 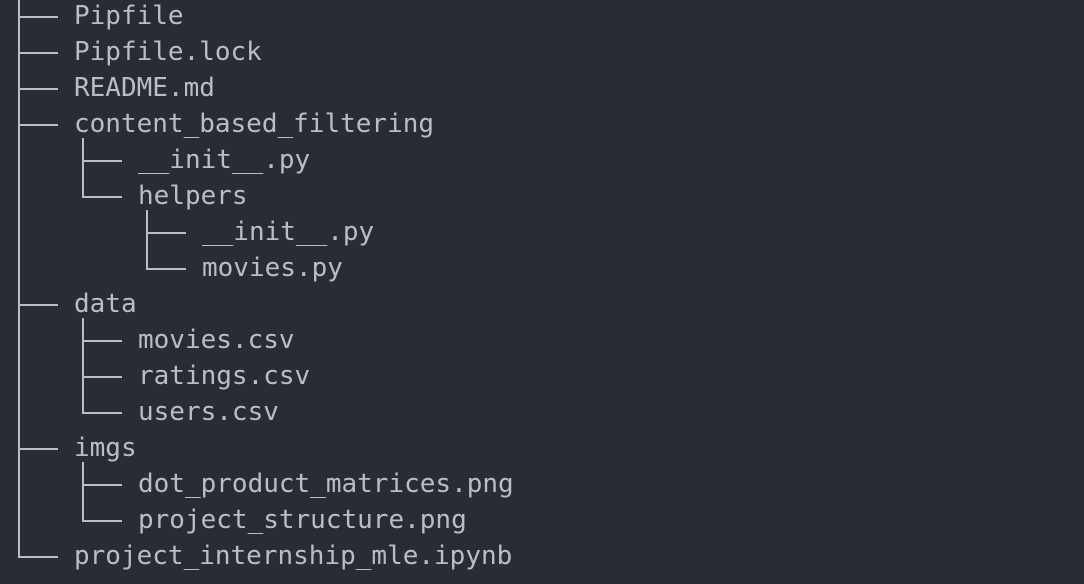 What do you see at coordinates (542, 304) in the screenshot?
I see `tree-row: data` at bounding box center [542, 304].